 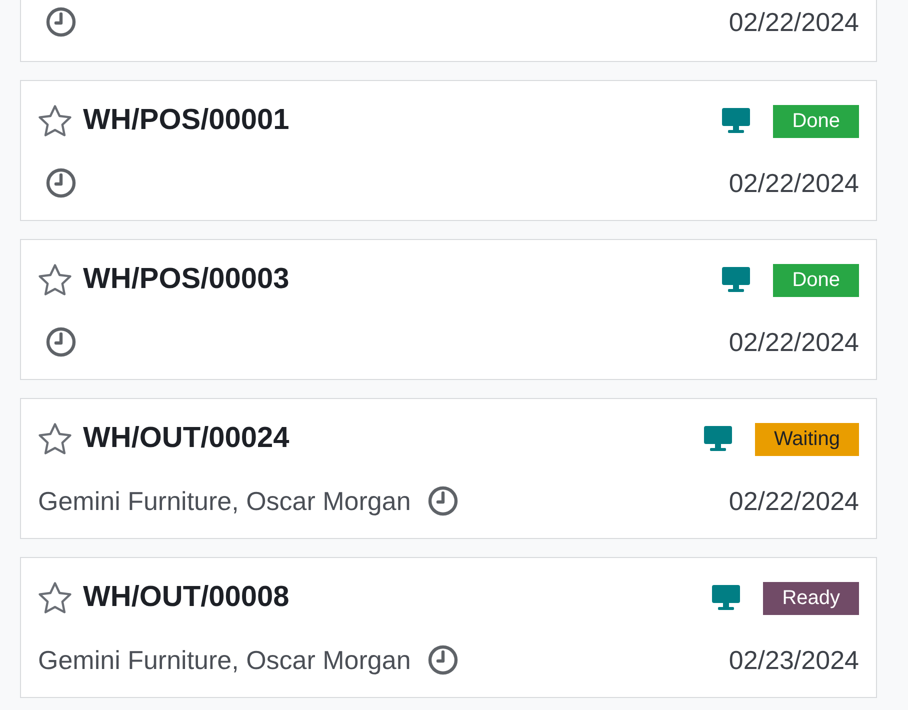 I want to click on record-date: 02/23/2024, so click(x=793, y=660).